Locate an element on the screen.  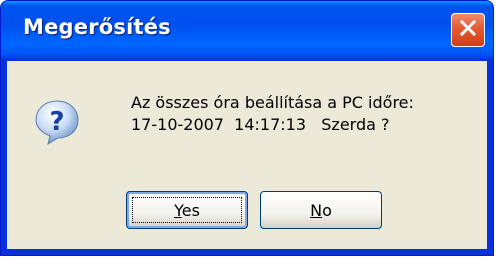
yes-button-label: Yes is located at coordinates (187, 210).